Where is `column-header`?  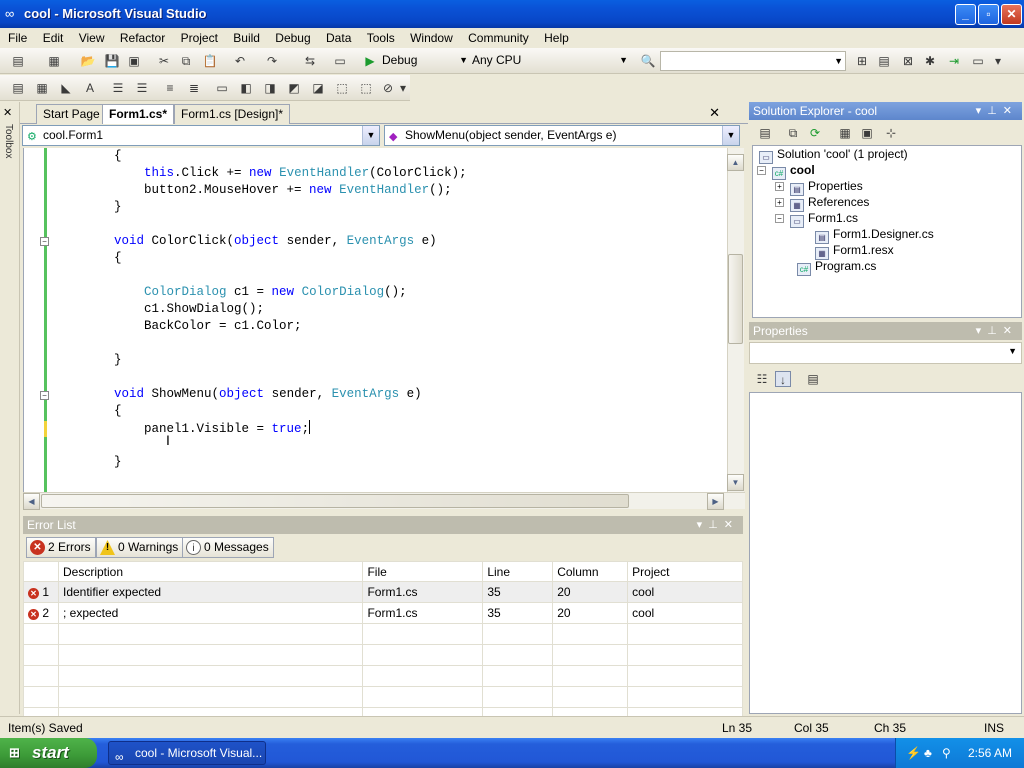
column-header is located at coordinates (41, 571).